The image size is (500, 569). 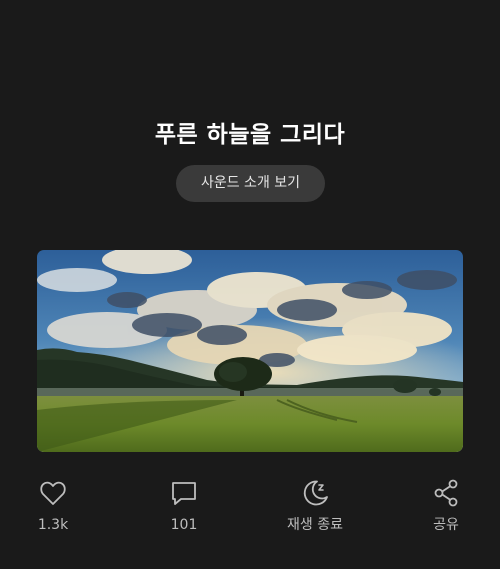 I want to click on sleep-timer-label: 재생 종료, so click(x=315, y=525).